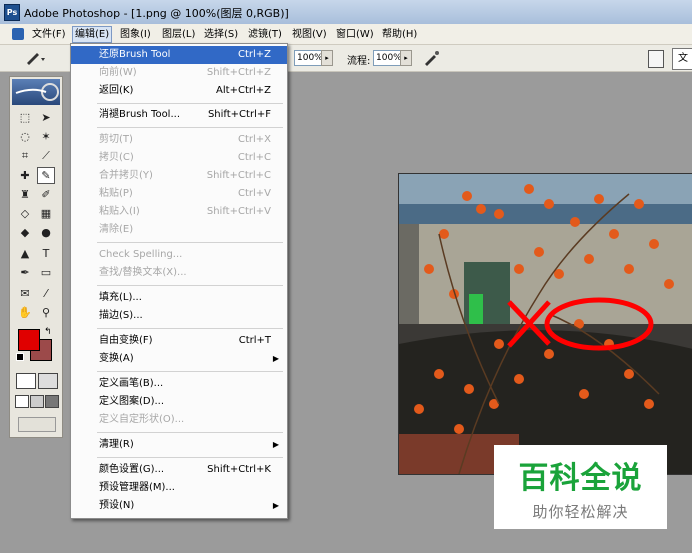 The image size is (692, 553). What do you see at coordinates (682, 59) in the screenshot?
I see `file-browser-button: 文` at bounding box center [682, 59].